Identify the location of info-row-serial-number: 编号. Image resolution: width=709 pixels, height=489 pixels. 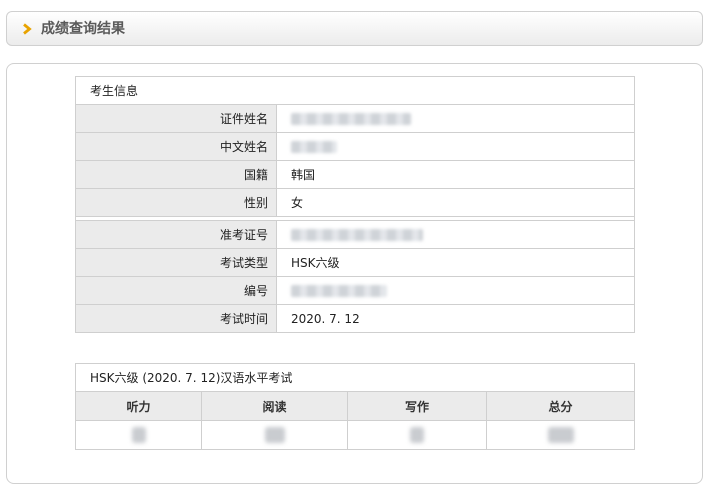
(355, 290).